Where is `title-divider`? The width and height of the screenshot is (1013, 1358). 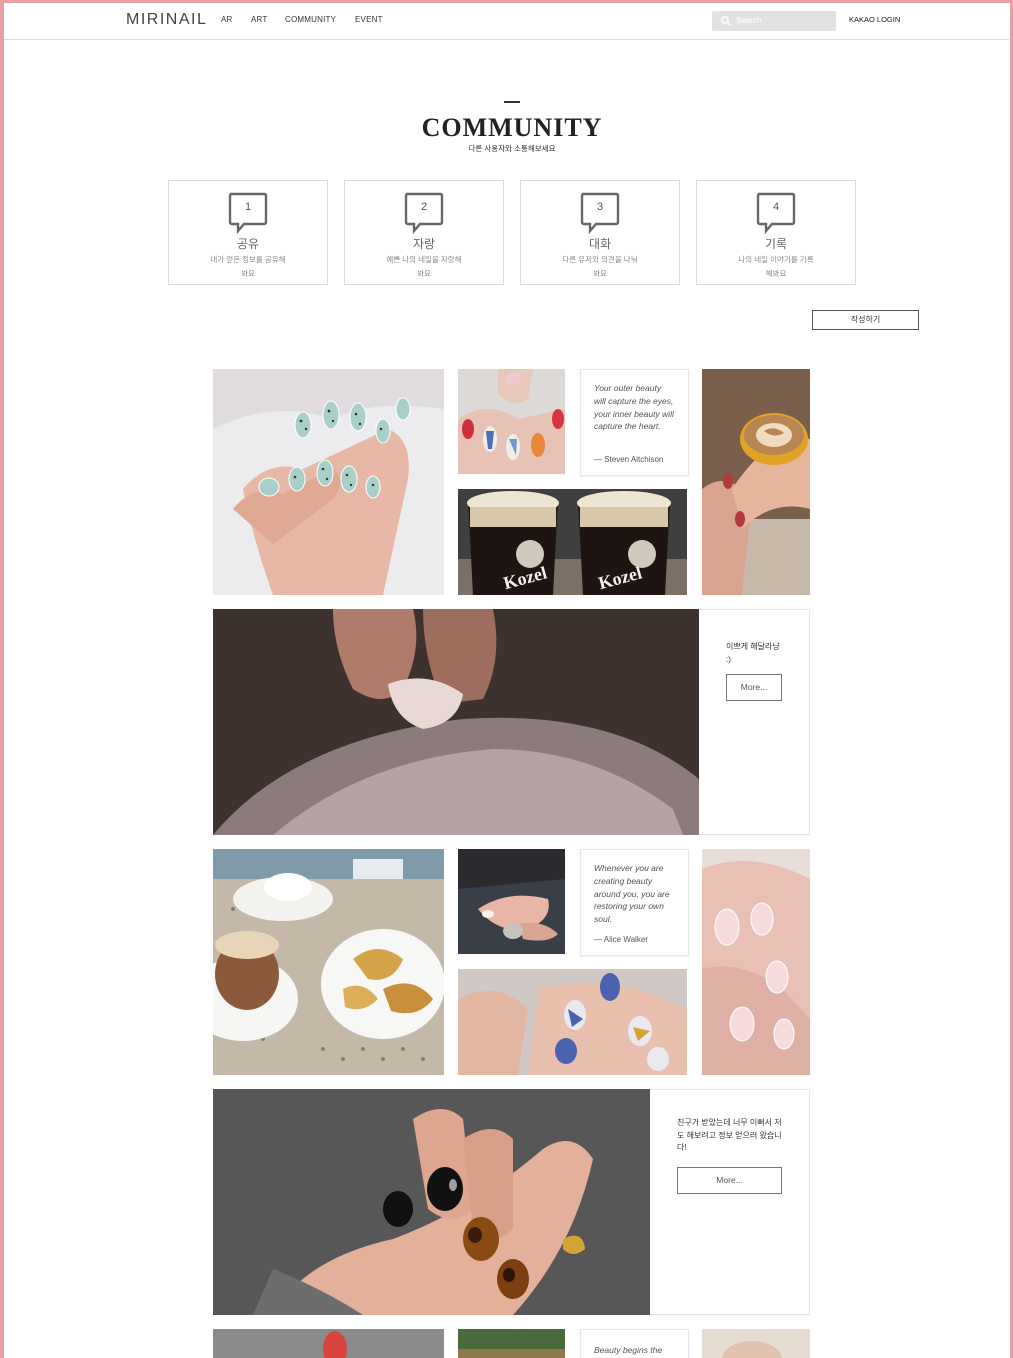
title-divider is located at coordinates (512, 102).